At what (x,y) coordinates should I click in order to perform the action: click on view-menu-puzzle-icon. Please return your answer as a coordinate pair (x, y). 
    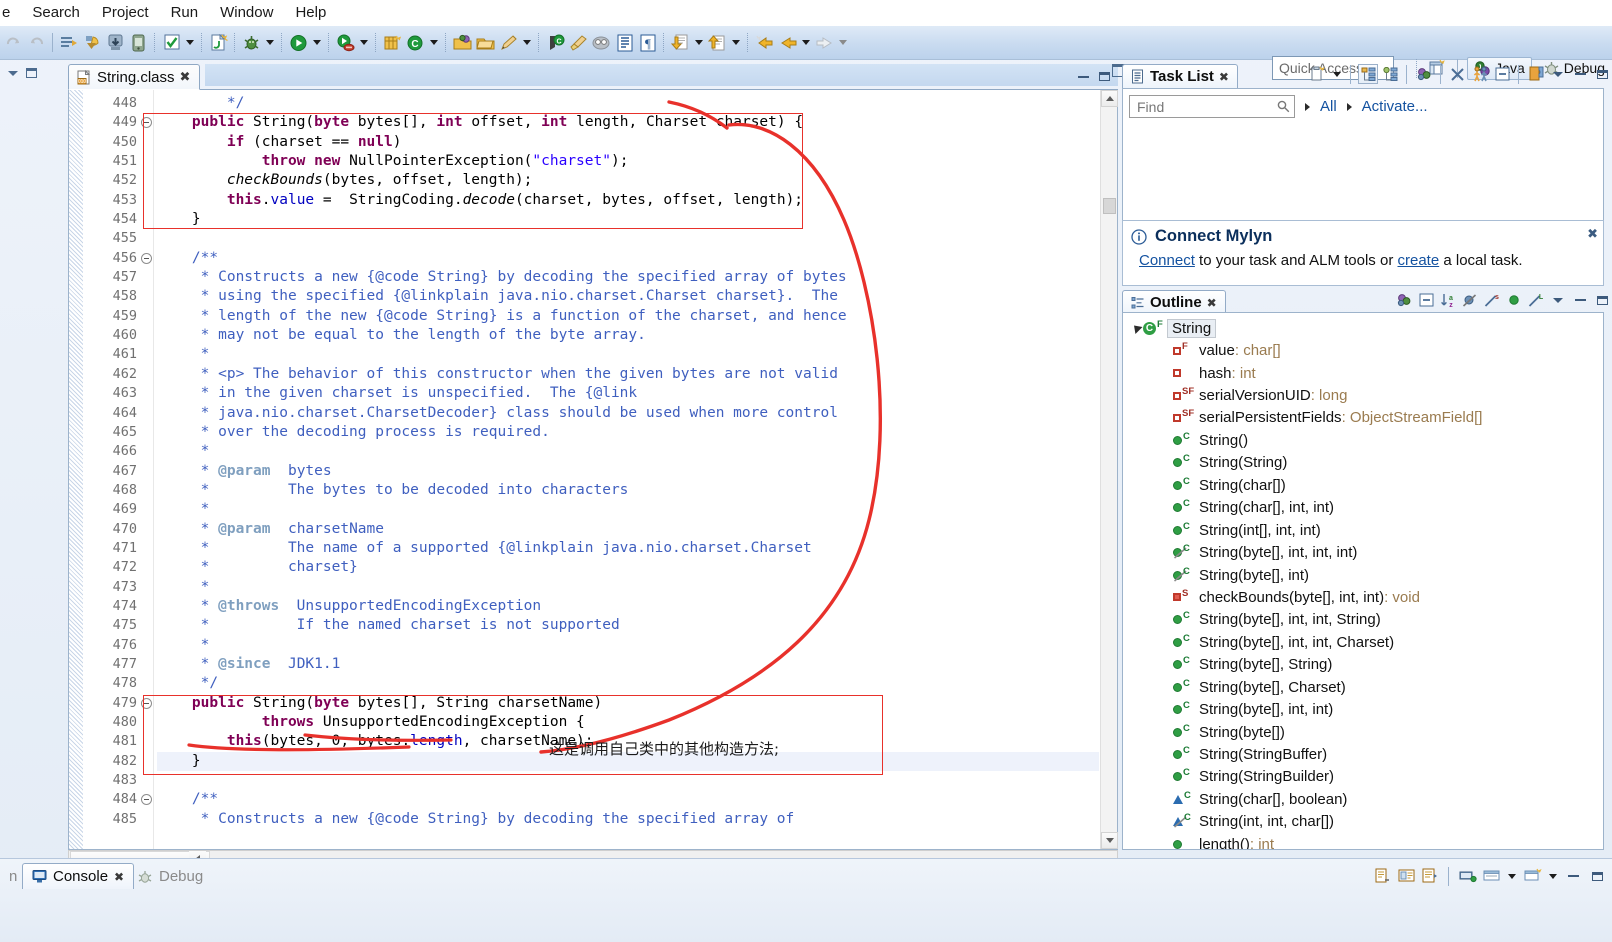
    Looking at the image, I should click on (1536, 74).